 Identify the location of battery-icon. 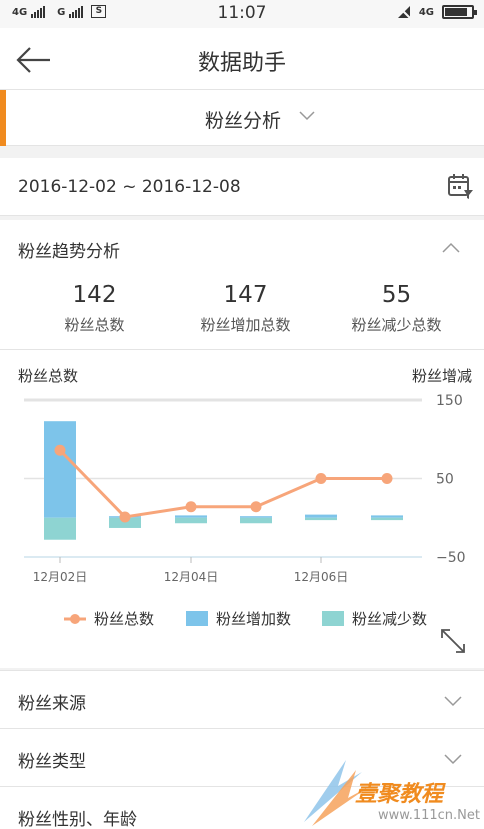
(459, 12).